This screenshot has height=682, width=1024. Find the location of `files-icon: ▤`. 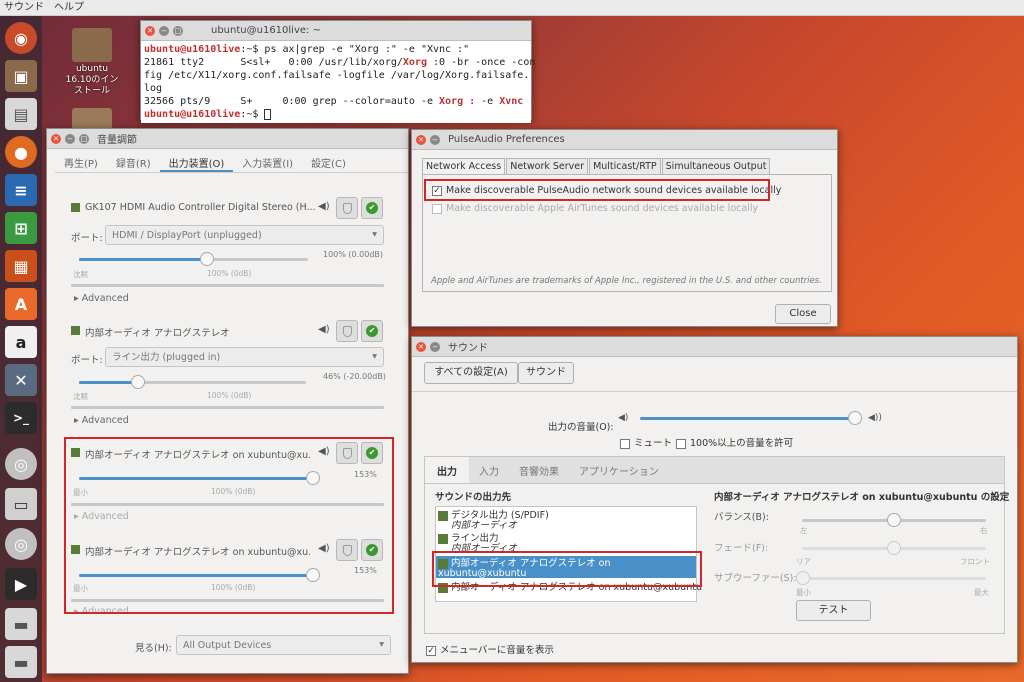

files-icon: ▤ is located at coordinates (21, 114).